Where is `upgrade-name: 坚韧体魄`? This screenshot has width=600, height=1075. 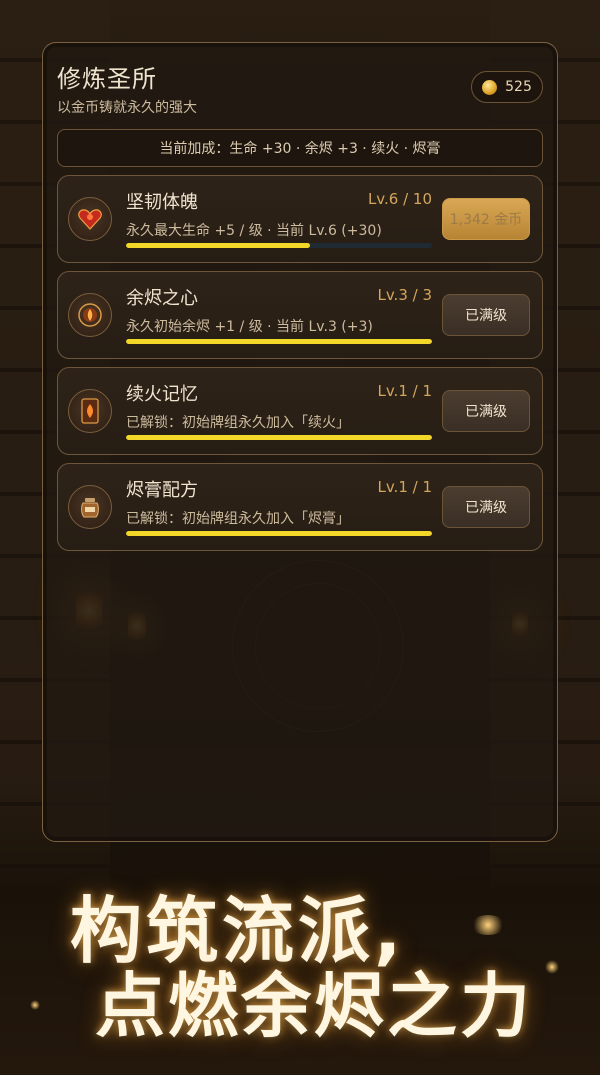
upgrade-name: 坚韧体魄 is located at coordinates (162, 202).